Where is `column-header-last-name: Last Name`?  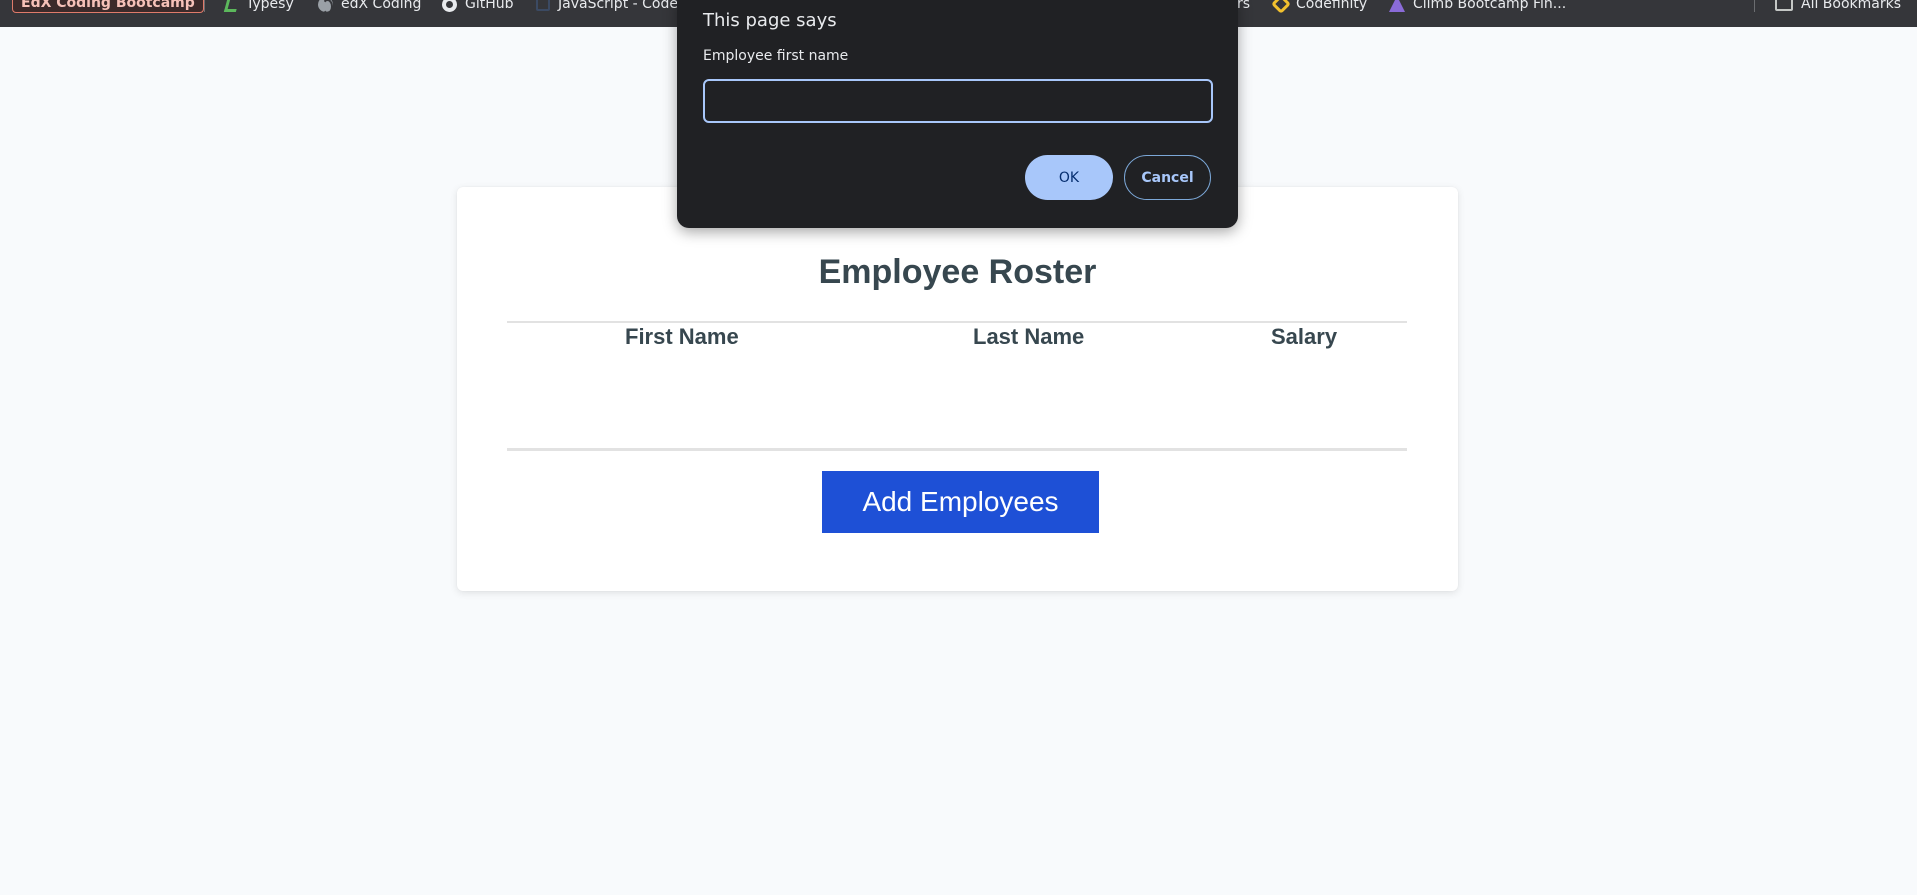 column-header-last-name: Last Name is located at coordinates (1029, 336).